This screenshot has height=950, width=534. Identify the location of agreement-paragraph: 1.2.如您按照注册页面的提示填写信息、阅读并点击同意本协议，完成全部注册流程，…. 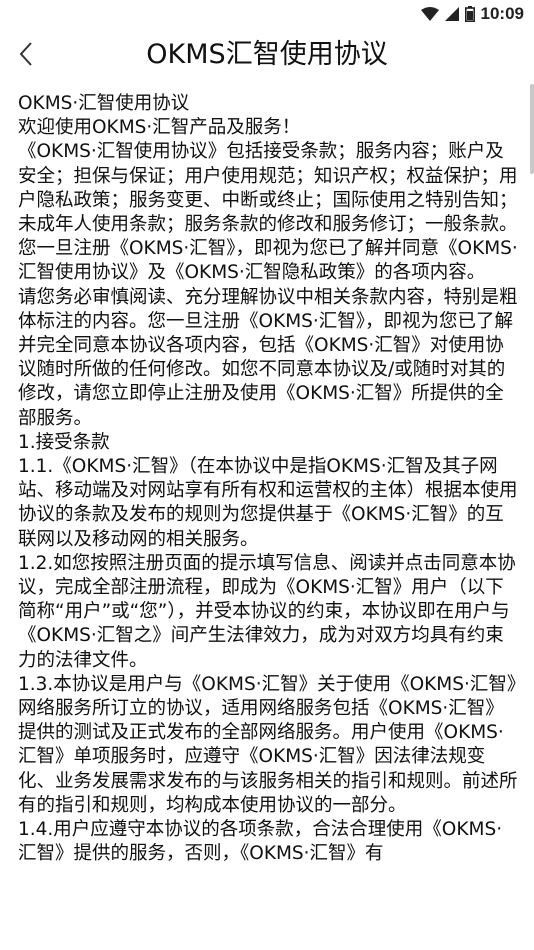
(267, 611).